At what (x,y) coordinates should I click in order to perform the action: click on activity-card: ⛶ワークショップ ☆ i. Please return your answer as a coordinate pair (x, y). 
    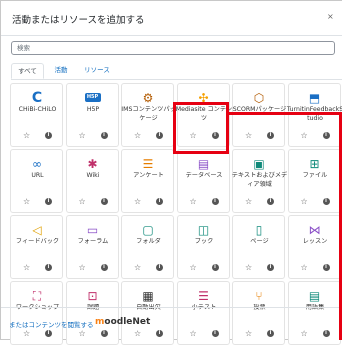
    Looking at the image, I should click on (36, 313).